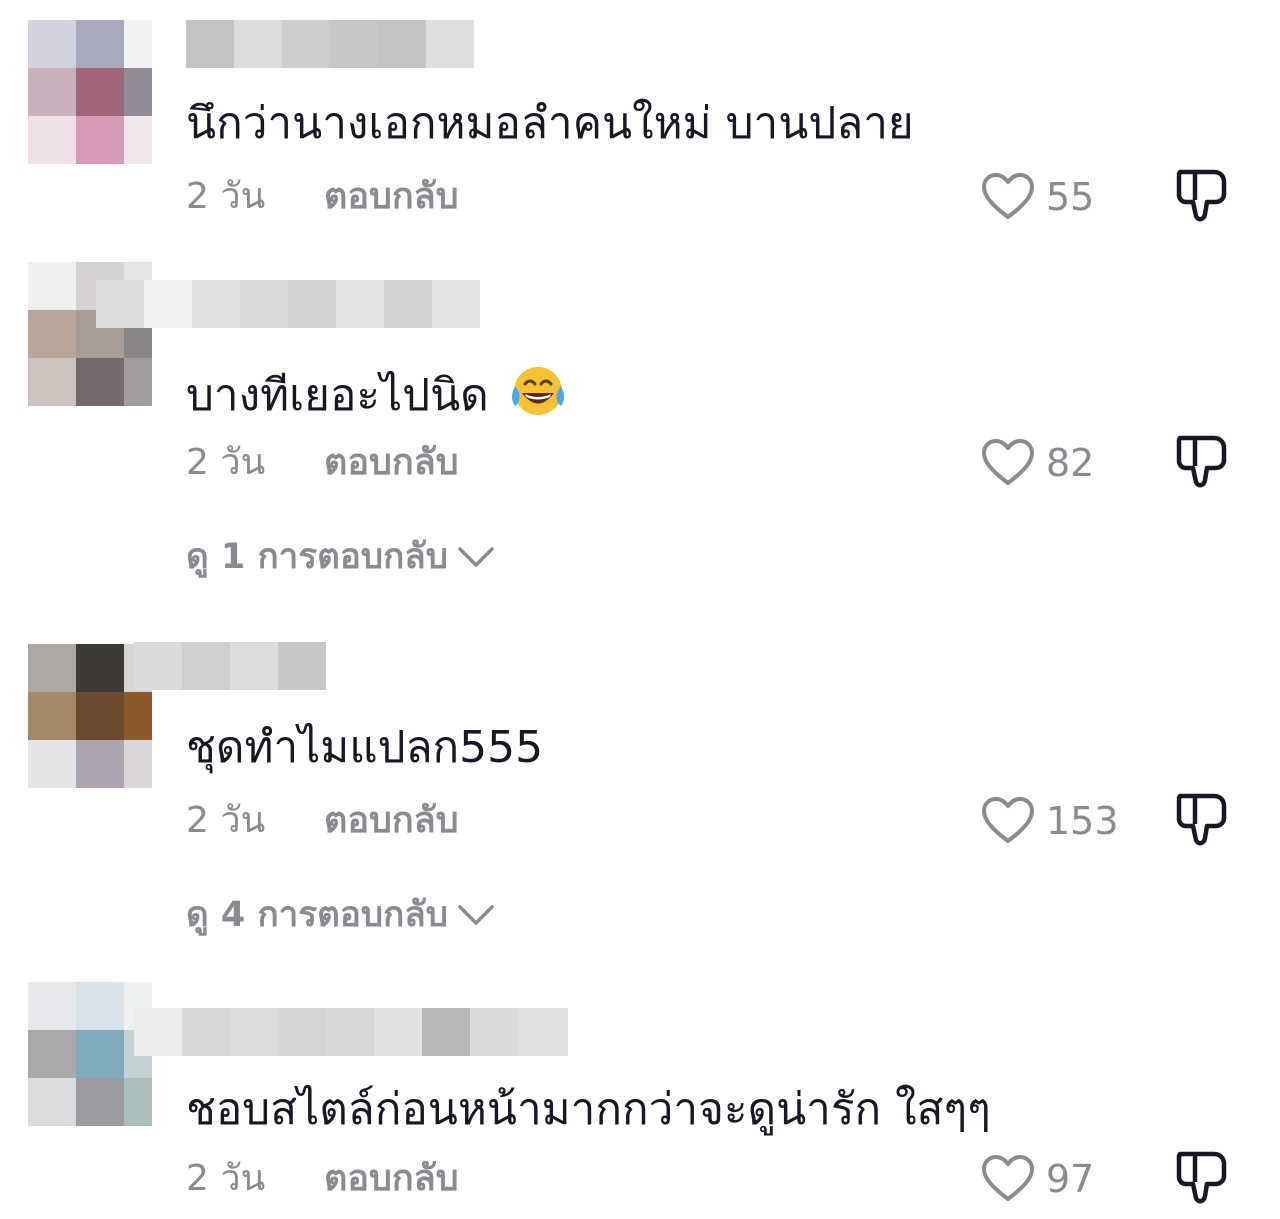 Image resolution: width=1280 pixels, height=1219 pixels. Describe the element at coordinates (733, 1177) in the screenshot. I see `comment-meta: 2 วัน ตอบกลับ 97` at that location.